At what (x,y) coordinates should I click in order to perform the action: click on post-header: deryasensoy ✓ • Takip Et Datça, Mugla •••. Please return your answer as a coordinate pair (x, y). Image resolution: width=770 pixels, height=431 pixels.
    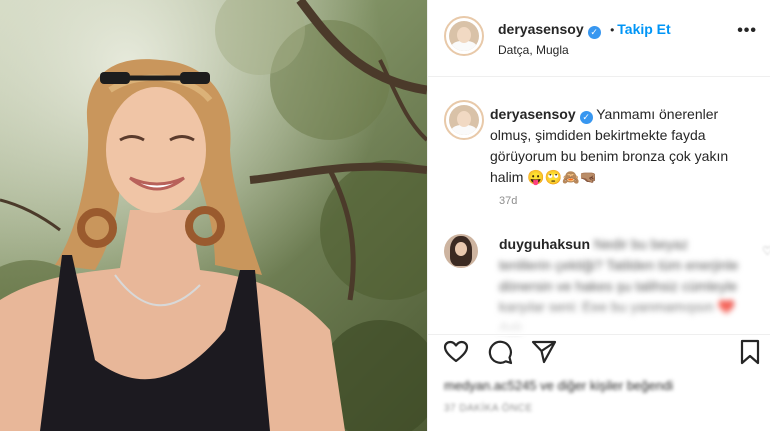
    Looking at the image, I should click on (599, 38).